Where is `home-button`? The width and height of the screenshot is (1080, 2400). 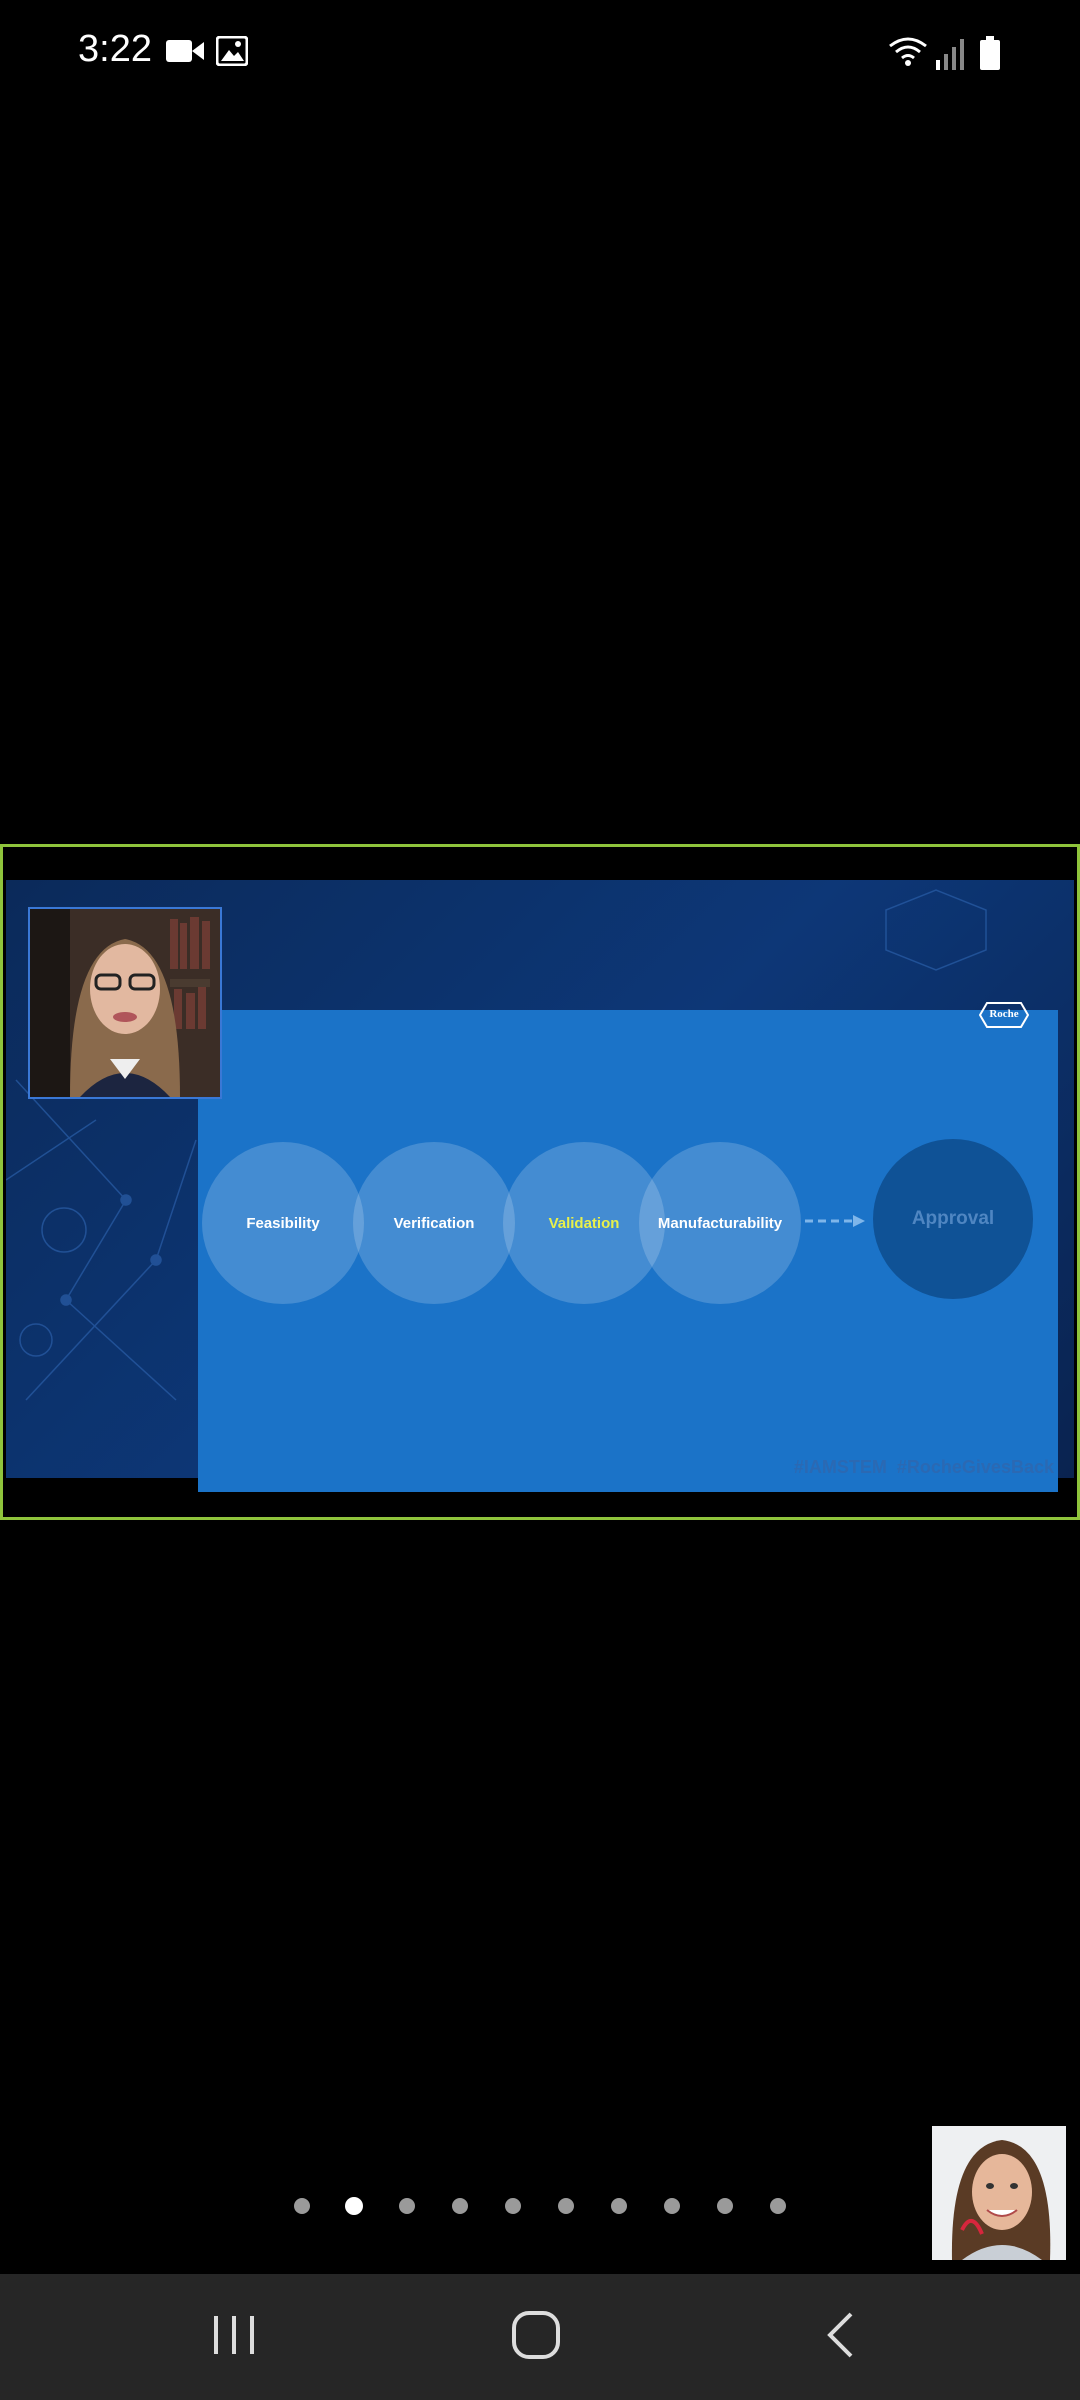 home-button is located at coordinates (536, 2337).